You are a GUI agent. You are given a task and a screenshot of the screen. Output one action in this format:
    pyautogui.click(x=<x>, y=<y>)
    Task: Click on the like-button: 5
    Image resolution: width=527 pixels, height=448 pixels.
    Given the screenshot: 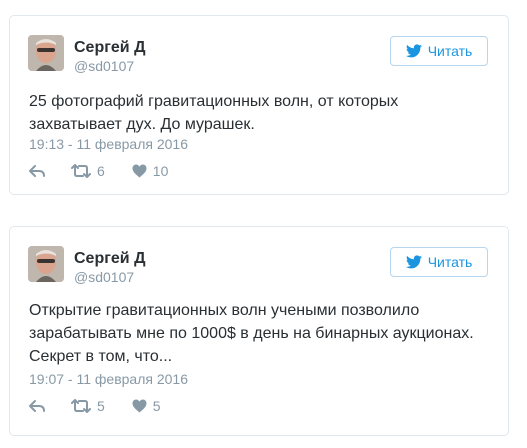 What is the action you would take?
    pyautogui.click(x=146, y=406)
    